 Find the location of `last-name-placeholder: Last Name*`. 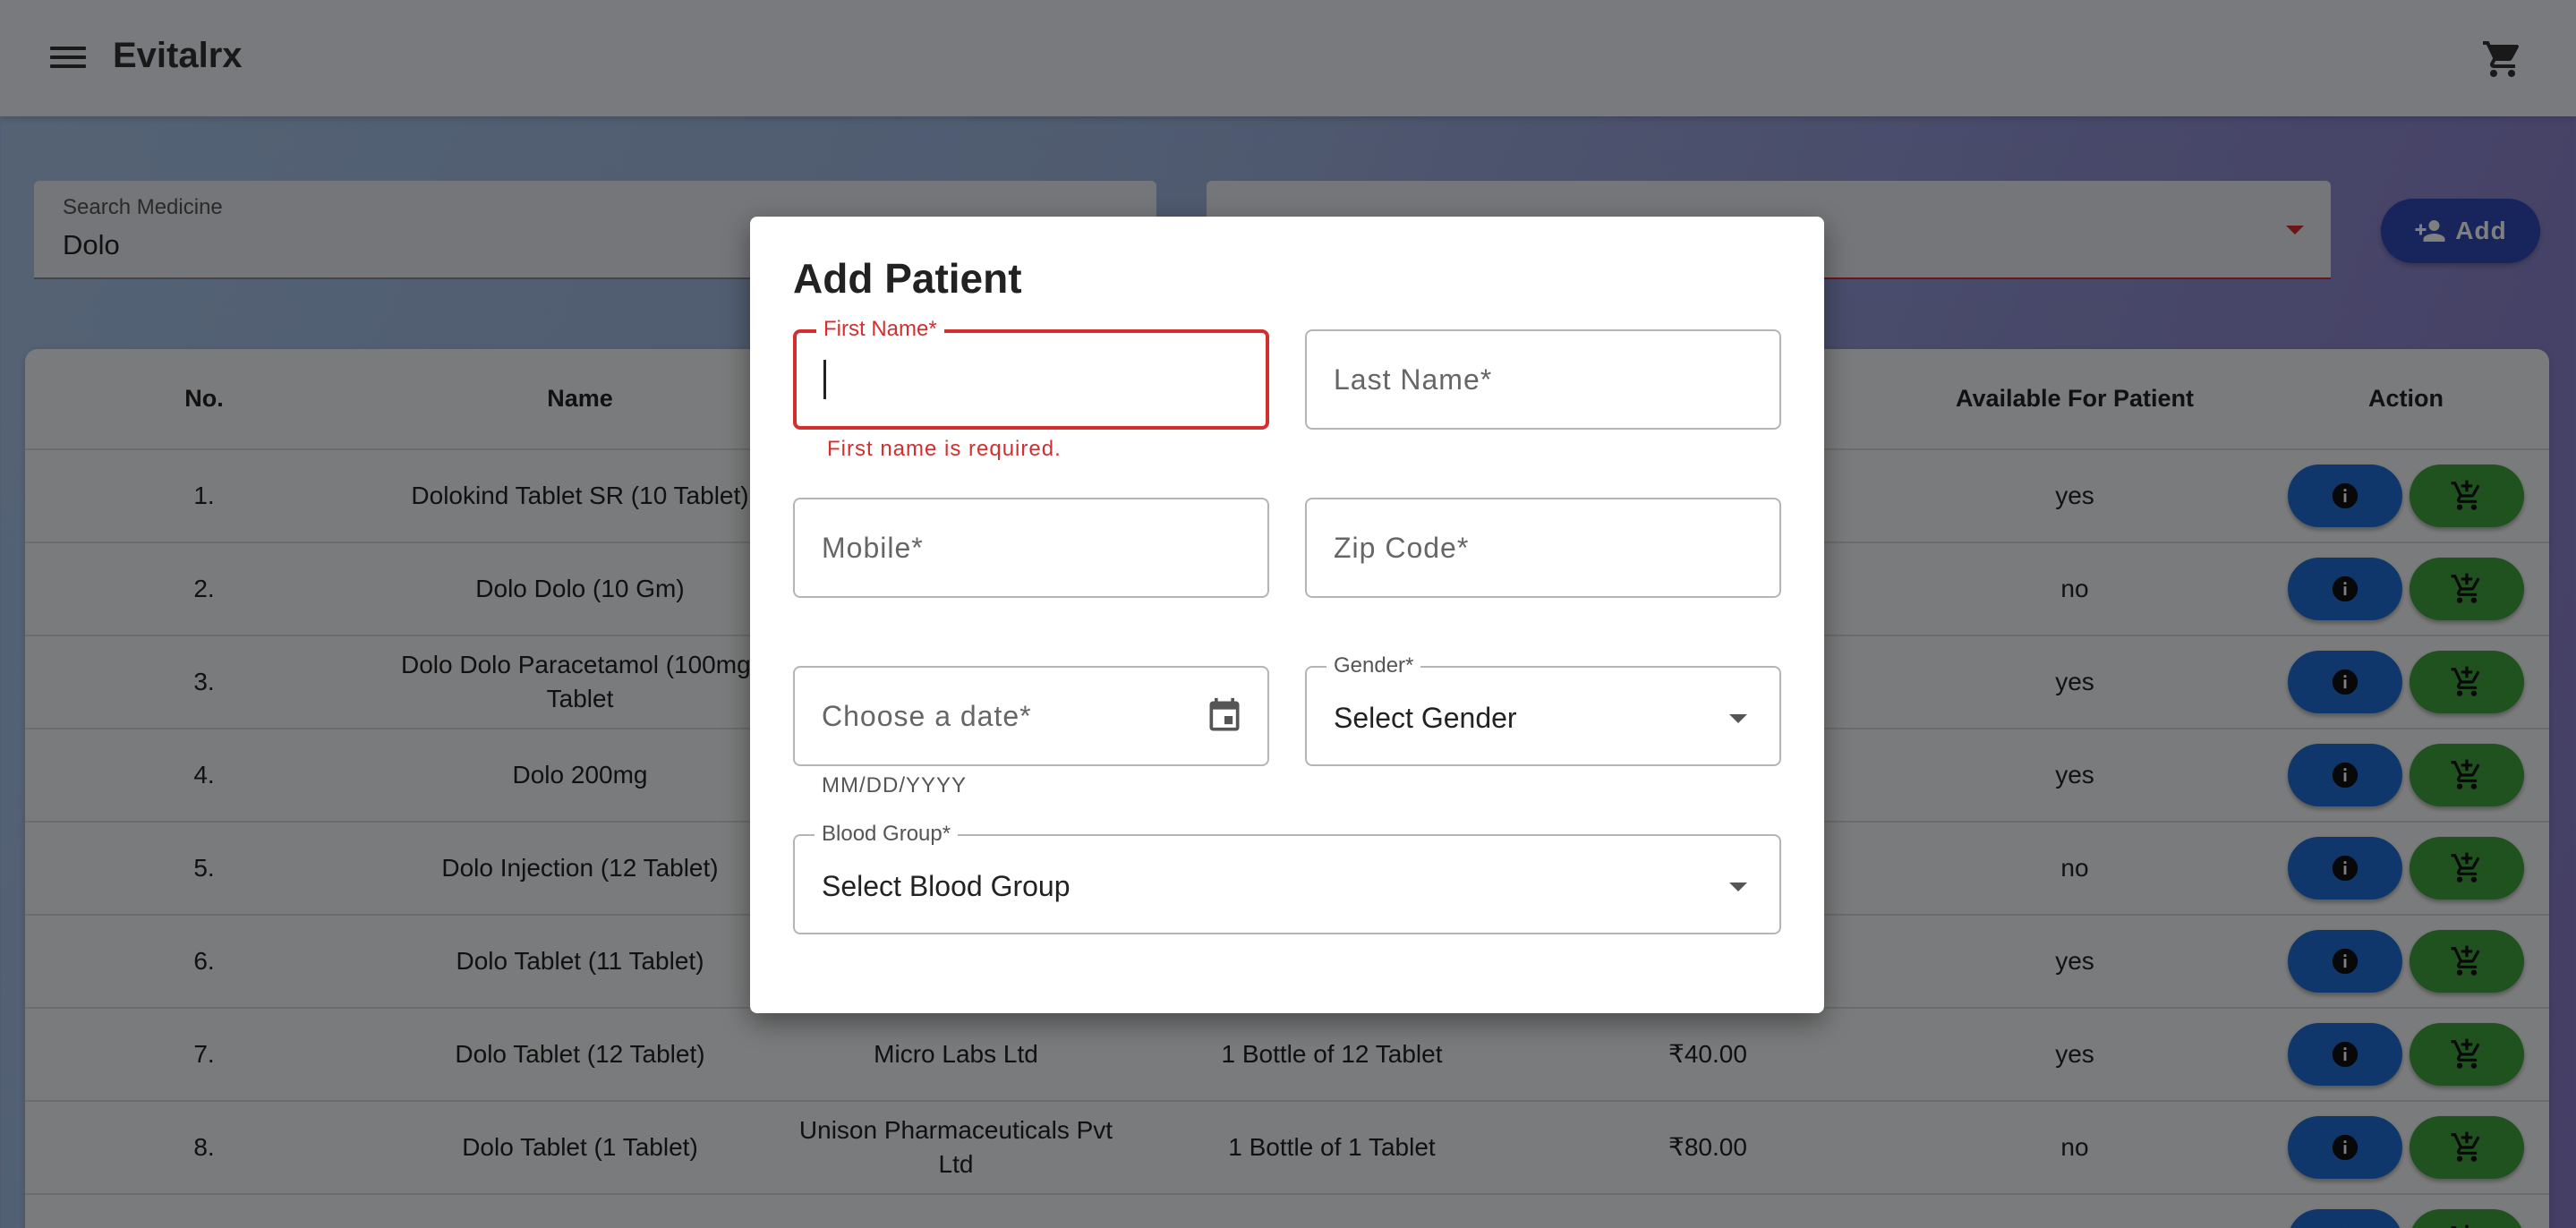

last-name-placeholder: Last Name* is located at coordinates (1413, 379).